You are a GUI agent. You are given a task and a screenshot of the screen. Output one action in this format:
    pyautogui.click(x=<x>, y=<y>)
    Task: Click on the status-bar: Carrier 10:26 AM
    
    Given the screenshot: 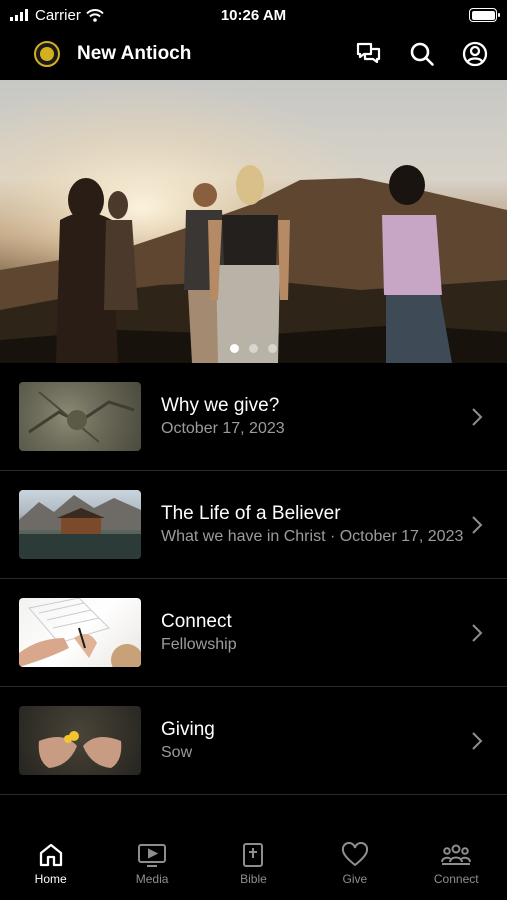 What is the action you would take?
    pyautogui.click(x=253, y=15)
    